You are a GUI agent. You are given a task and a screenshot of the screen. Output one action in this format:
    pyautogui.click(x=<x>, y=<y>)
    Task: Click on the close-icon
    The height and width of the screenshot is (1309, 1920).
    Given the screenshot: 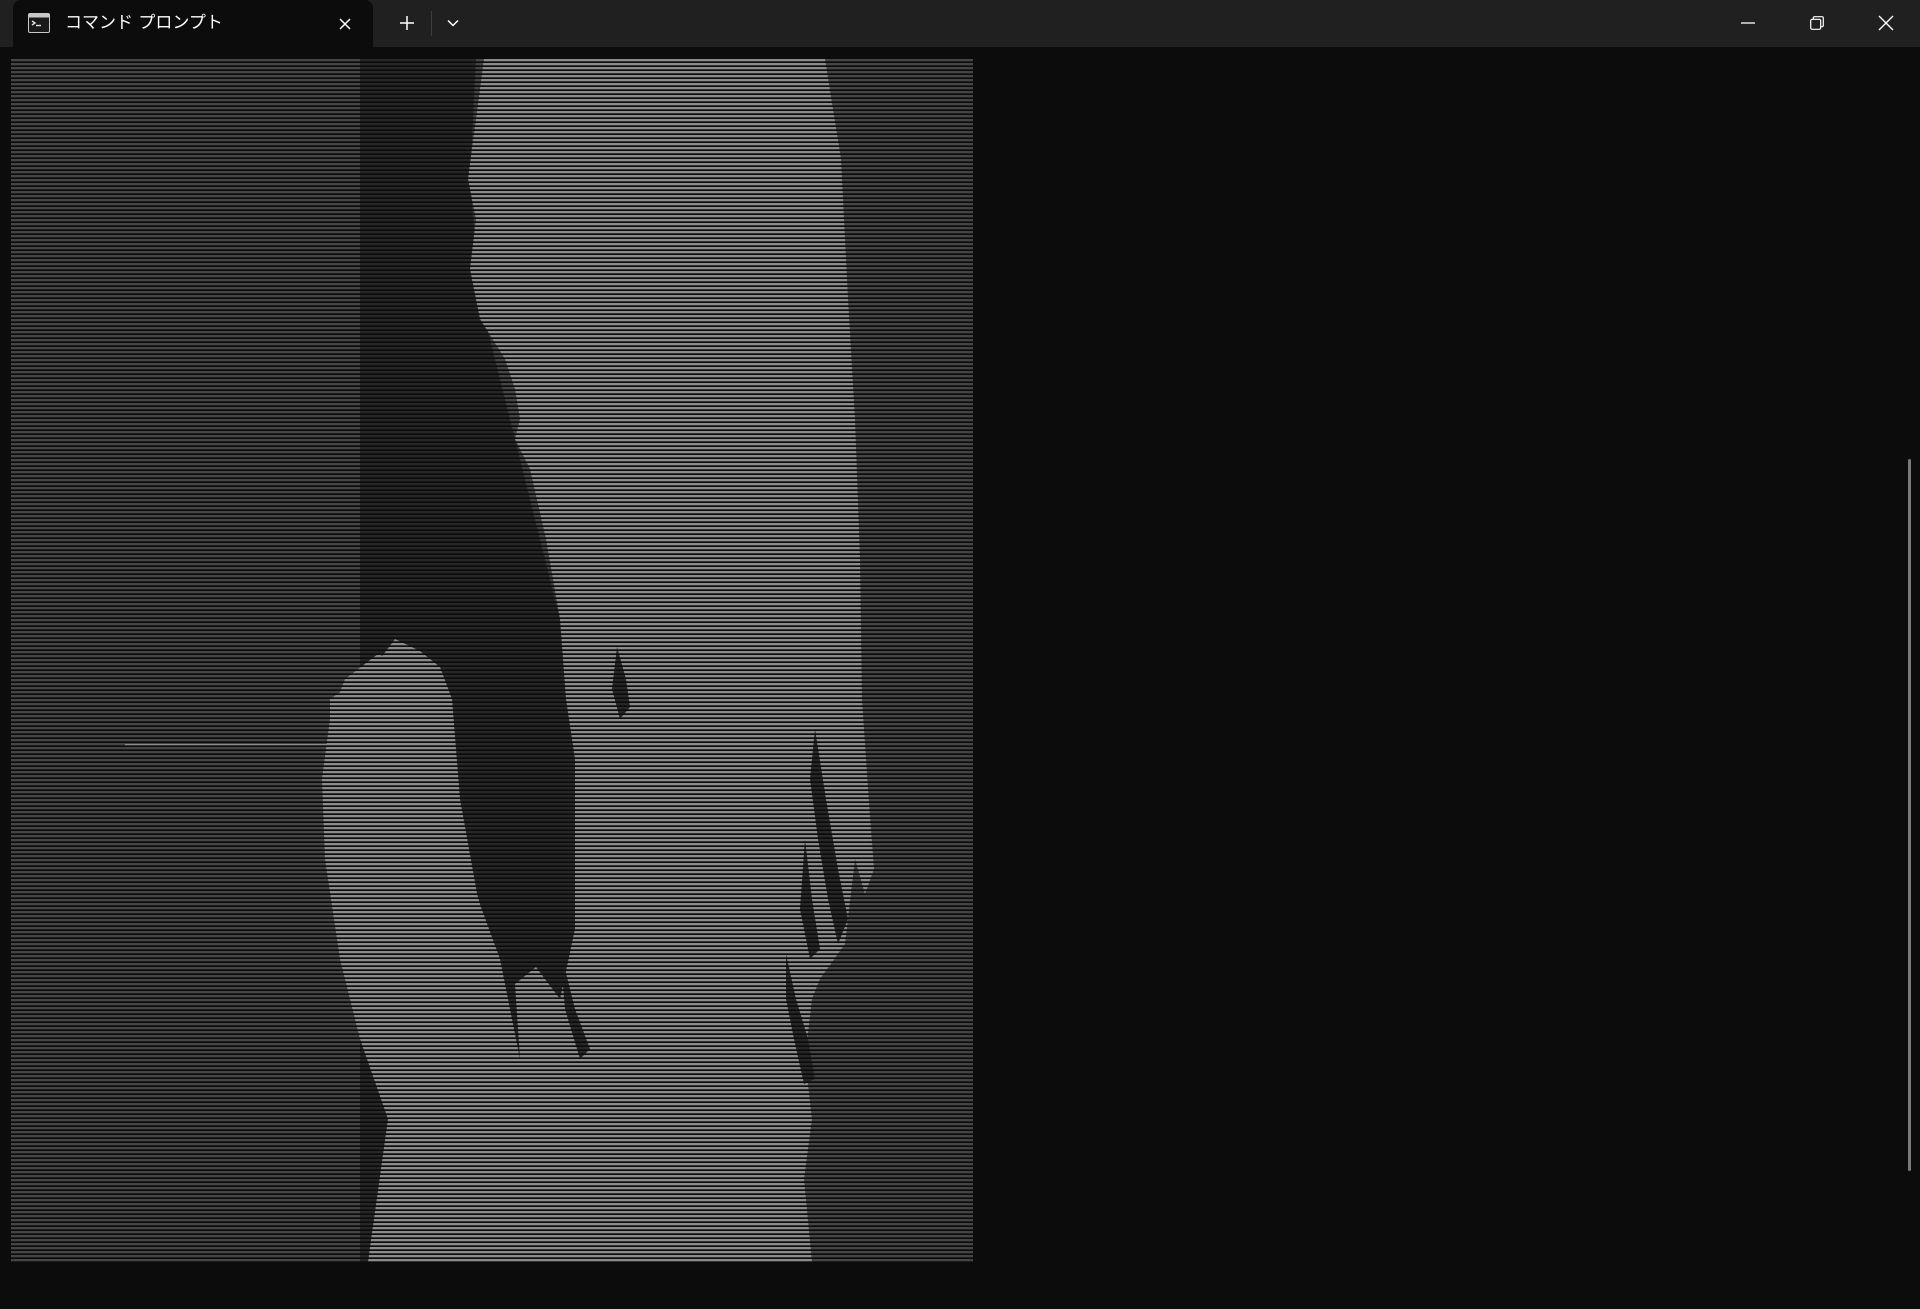 What is the action you would take?
    pyautogui.click(x=1885, y=23)
    